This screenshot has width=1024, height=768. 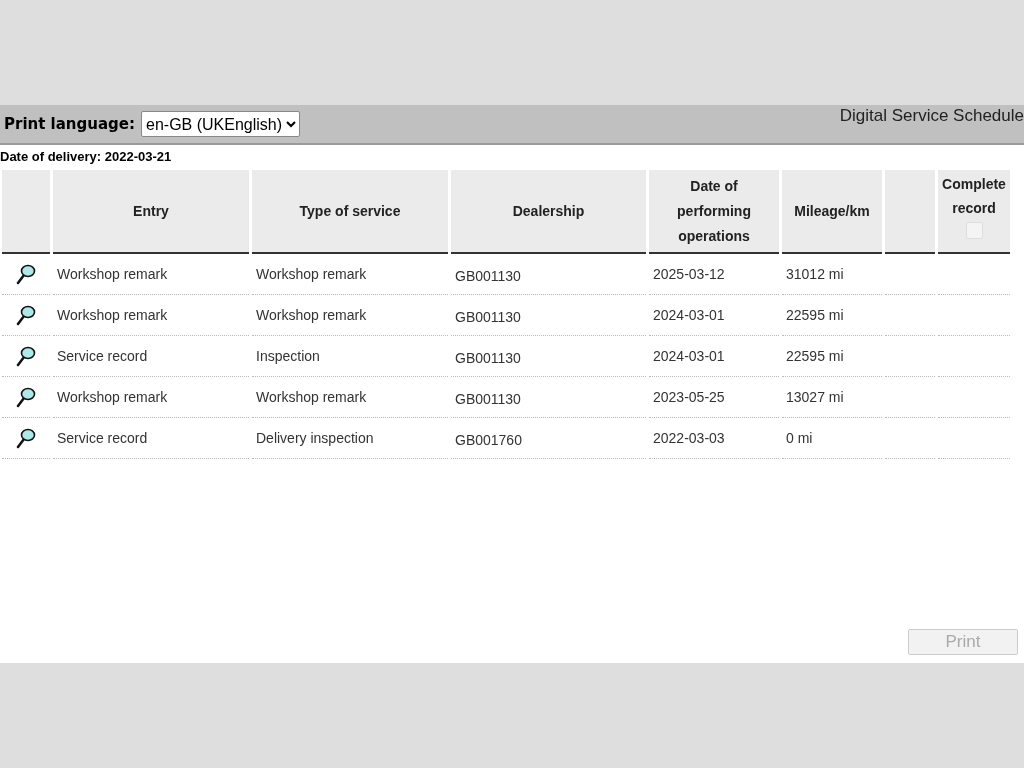 What do you see at coordinates (548, 438) in the screenshot?
I see `table-cell: GB001760` at bounding box center [548, 438].